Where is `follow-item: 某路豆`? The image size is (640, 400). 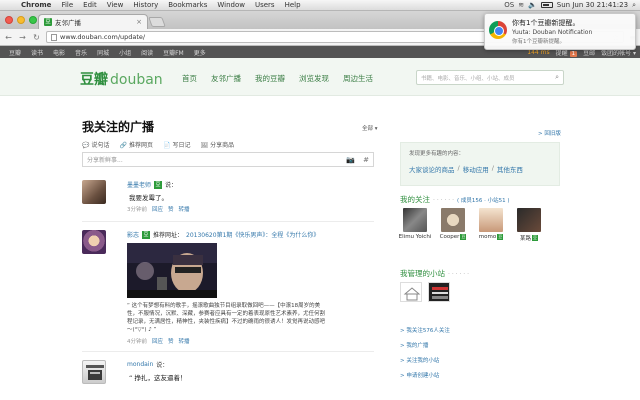
follow-item: 某路豆 is located at coordinates (529, 225).